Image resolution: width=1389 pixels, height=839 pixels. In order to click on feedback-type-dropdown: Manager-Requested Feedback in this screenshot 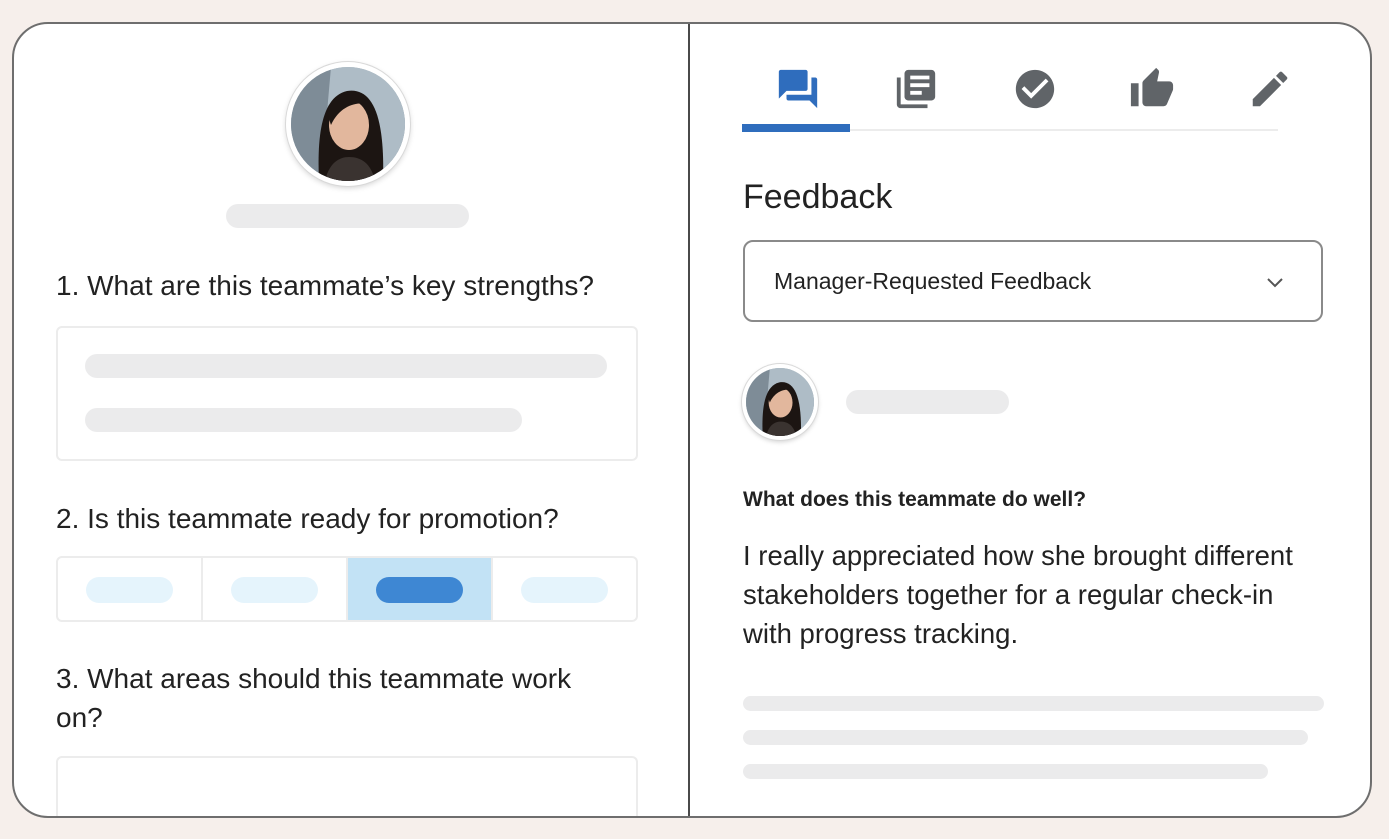, I will do `click(1033, 281)`.